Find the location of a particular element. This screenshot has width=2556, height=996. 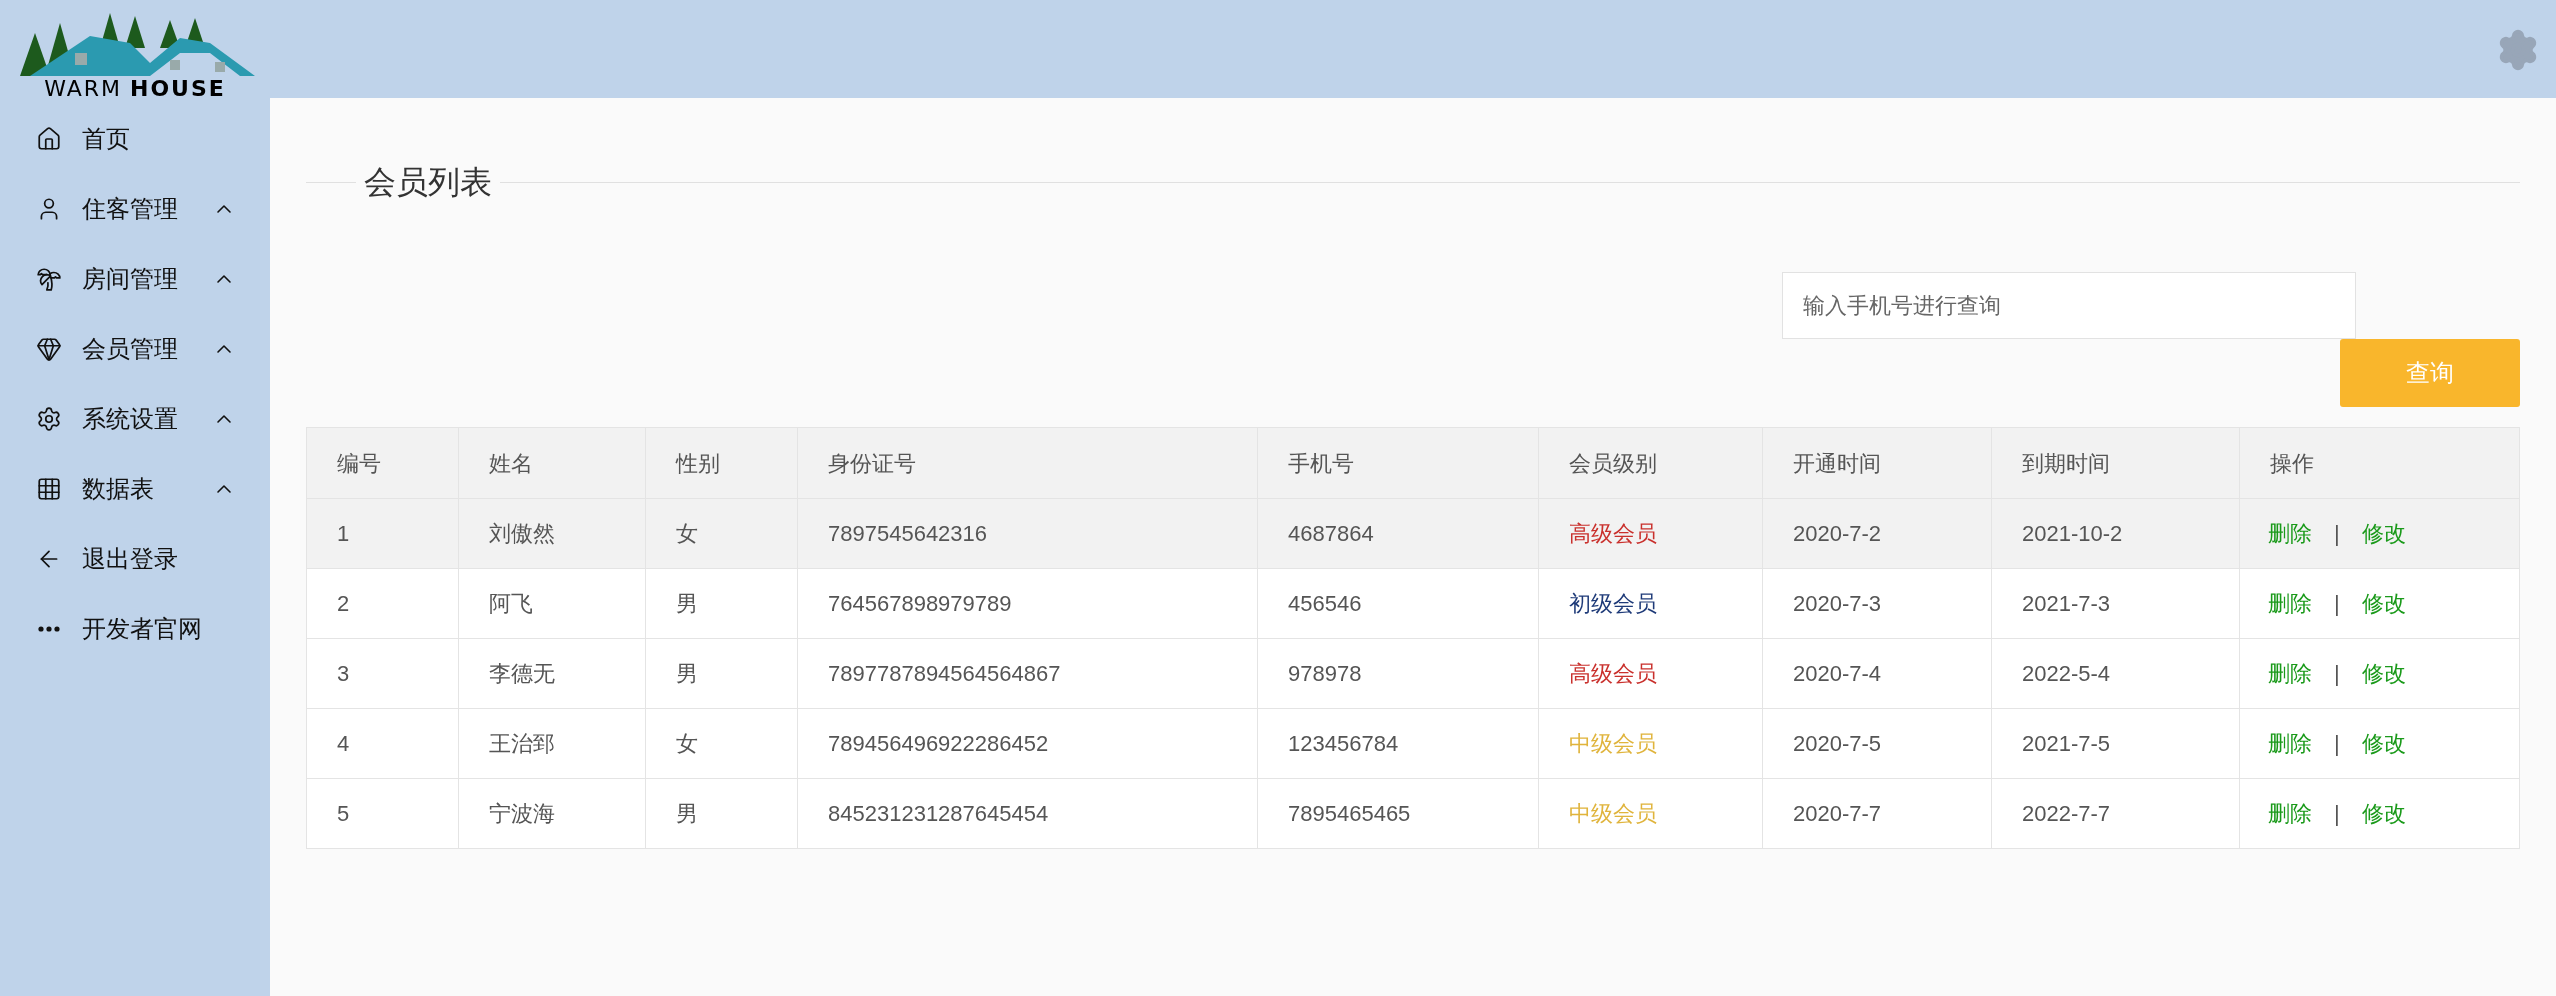

table-cell: 7895465465 is located at coordinates (1398, 813).